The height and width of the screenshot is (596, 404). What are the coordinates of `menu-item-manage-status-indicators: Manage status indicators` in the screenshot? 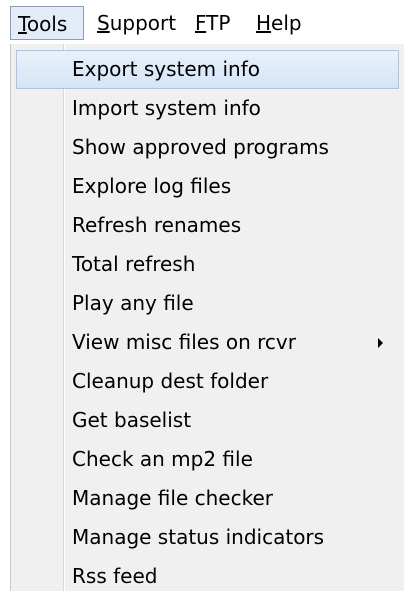 It's located at (207, 537).